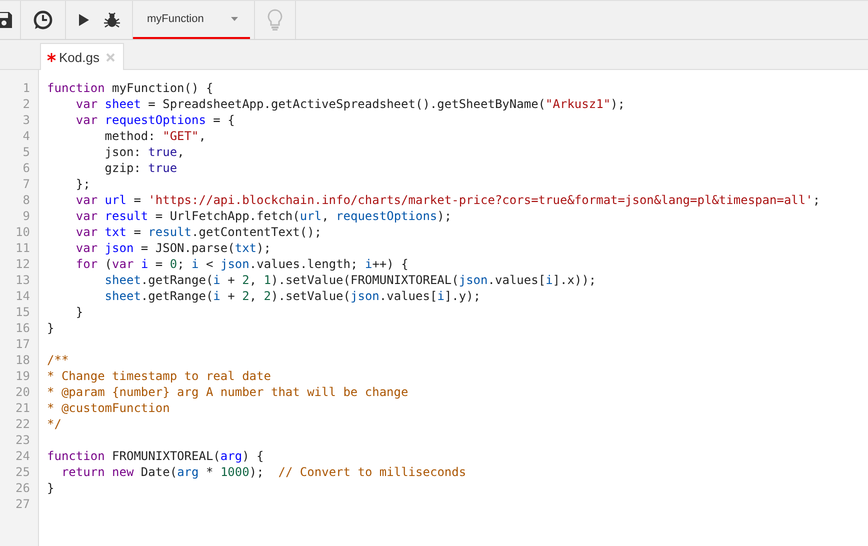 The height and width of the screenshot is (546, 868). I want to click on line-number: 7, so click(26, 184).